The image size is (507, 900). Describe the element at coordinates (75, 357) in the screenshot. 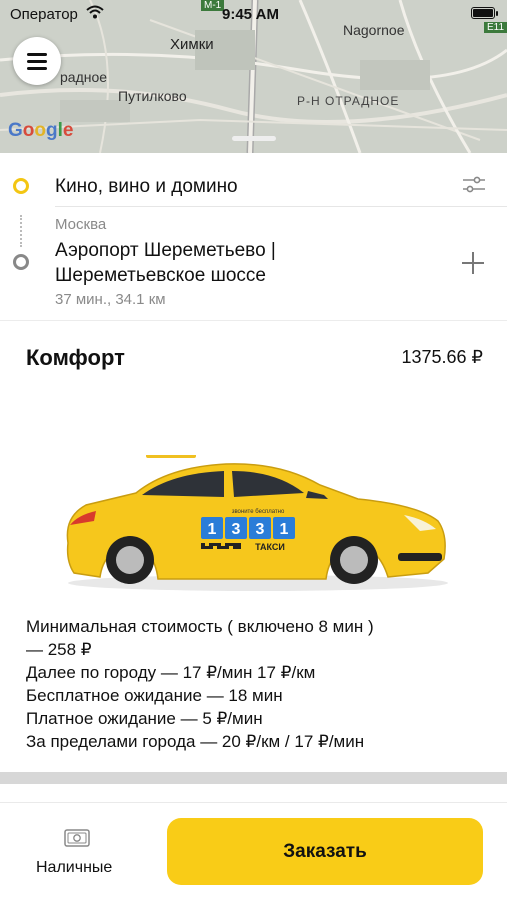

I see `tariff-name: Комфорт` at that location.